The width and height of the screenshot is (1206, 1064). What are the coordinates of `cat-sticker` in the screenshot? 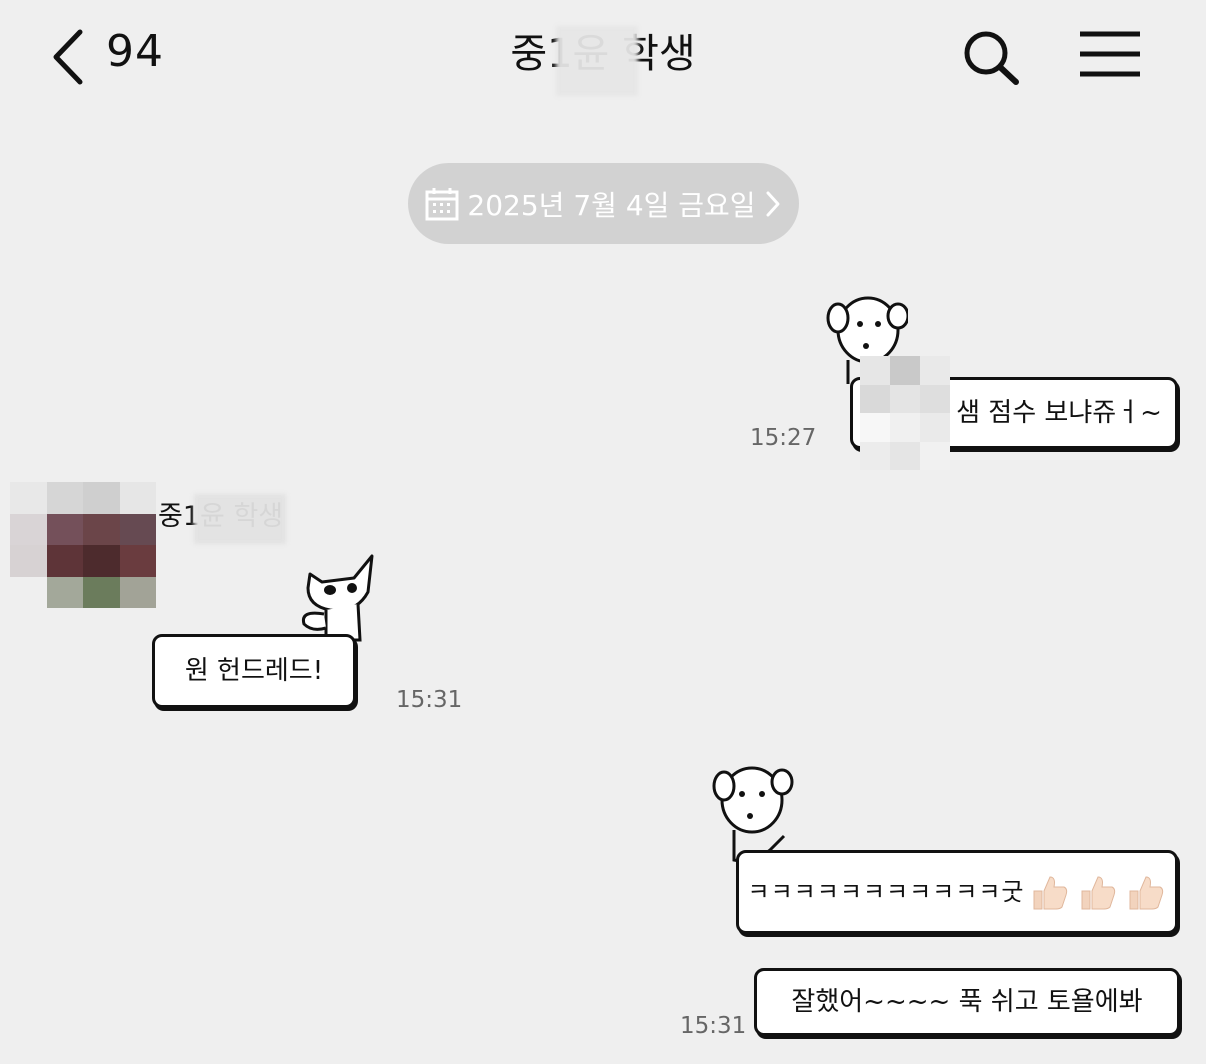 It's located at (337, 598).